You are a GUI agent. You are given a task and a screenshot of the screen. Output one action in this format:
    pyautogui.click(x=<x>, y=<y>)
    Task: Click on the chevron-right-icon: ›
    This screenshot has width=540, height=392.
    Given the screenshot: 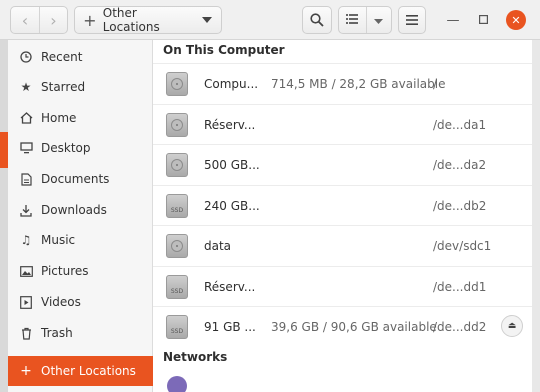 What is the action you would take?
    pyautogui.click(x=53, y=20)
    